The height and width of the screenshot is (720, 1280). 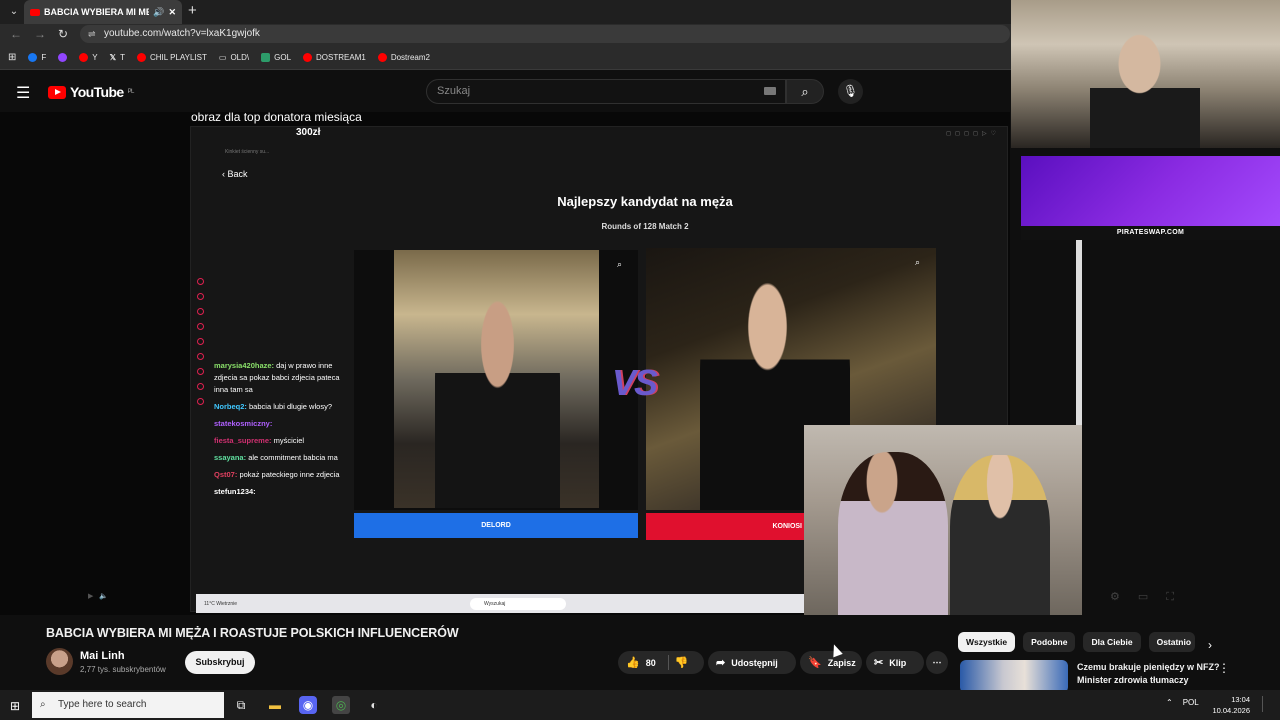 I want to click on bookmark-folder: ▭ OLD\, so click(x=234, y=57).